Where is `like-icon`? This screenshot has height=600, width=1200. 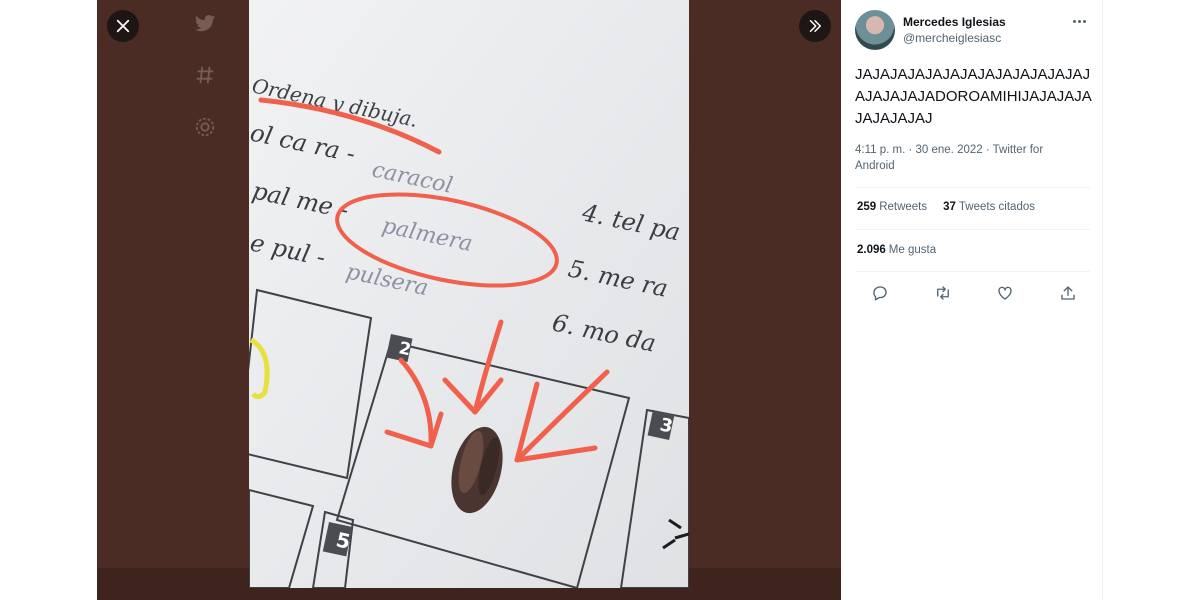
like-icon is located at coordinates (1005, 293).